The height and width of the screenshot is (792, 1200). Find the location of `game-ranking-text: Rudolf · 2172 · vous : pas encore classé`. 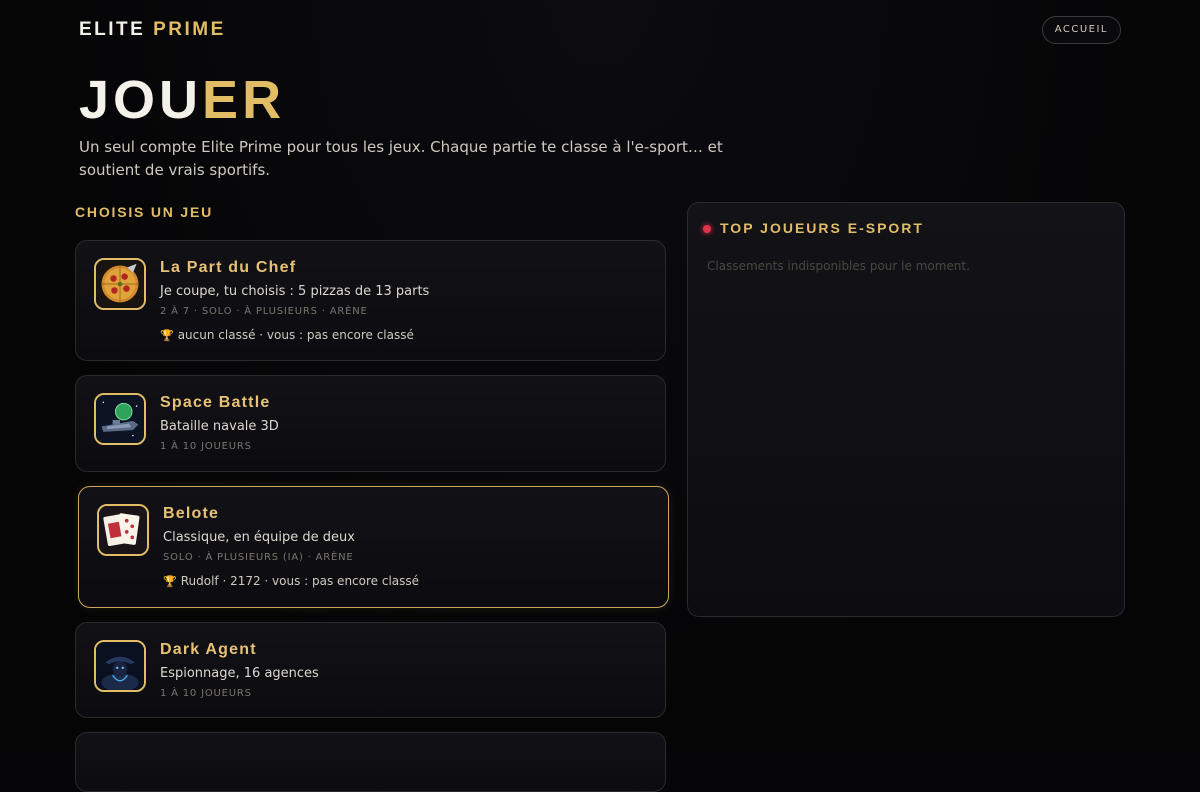

game-ranking-text: Rudolf · 2172 · vous : pas encore classé is located at coordinates (300, 581).